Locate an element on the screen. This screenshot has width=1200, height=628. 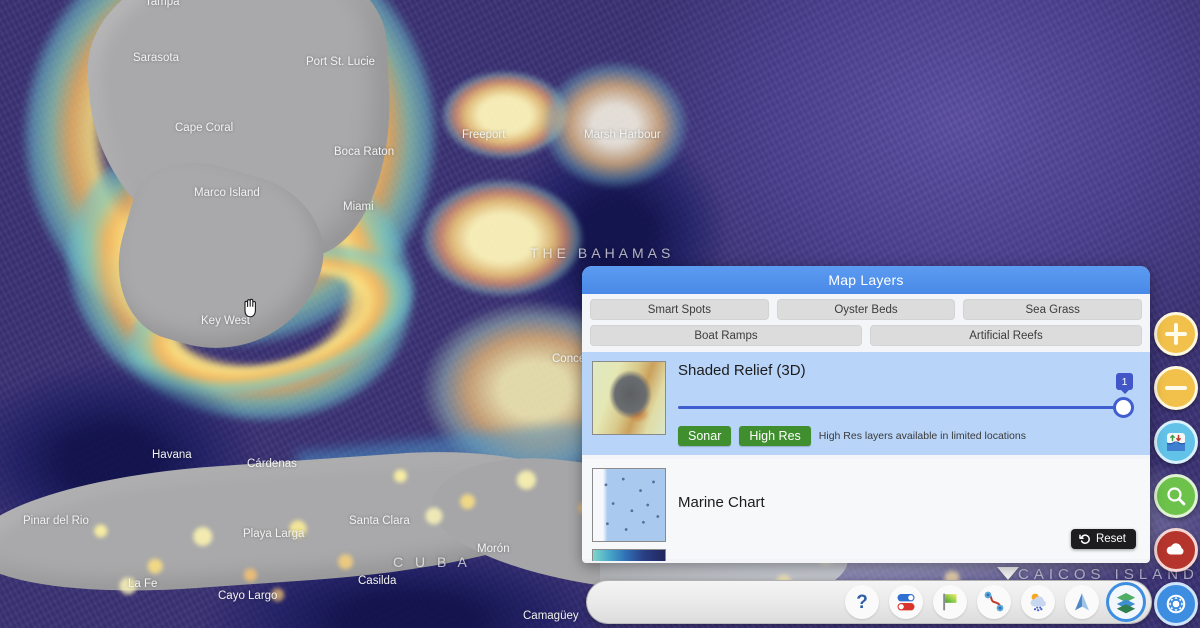
next-layer-thumbnail-peek is located at coordinates (629, 555).